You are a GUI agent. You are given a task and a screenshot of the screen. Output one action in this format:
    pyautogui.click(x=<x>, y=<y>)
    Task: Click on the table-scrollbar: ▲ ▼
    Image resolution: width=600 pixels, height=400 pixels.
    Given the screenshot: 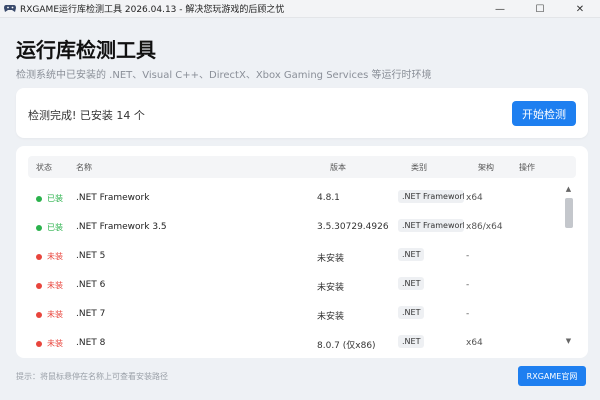 What is the action you would take?
    pyautogui.click(x=568, y=265)
    